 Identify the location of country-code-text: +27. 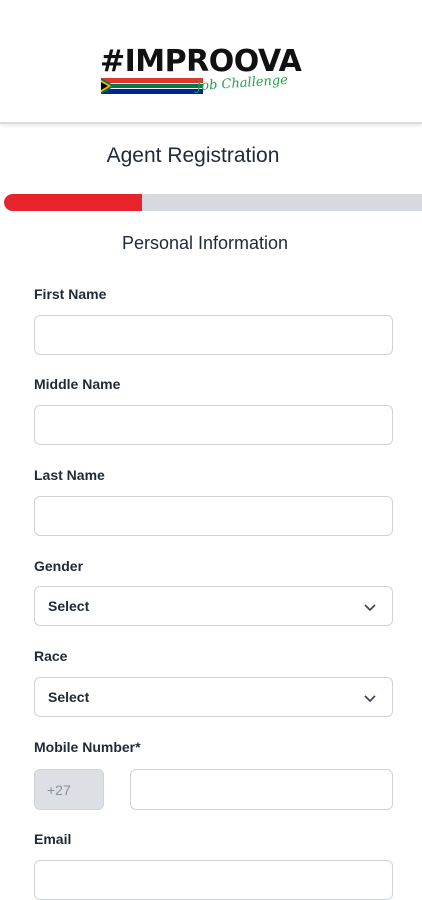
(59, 790).